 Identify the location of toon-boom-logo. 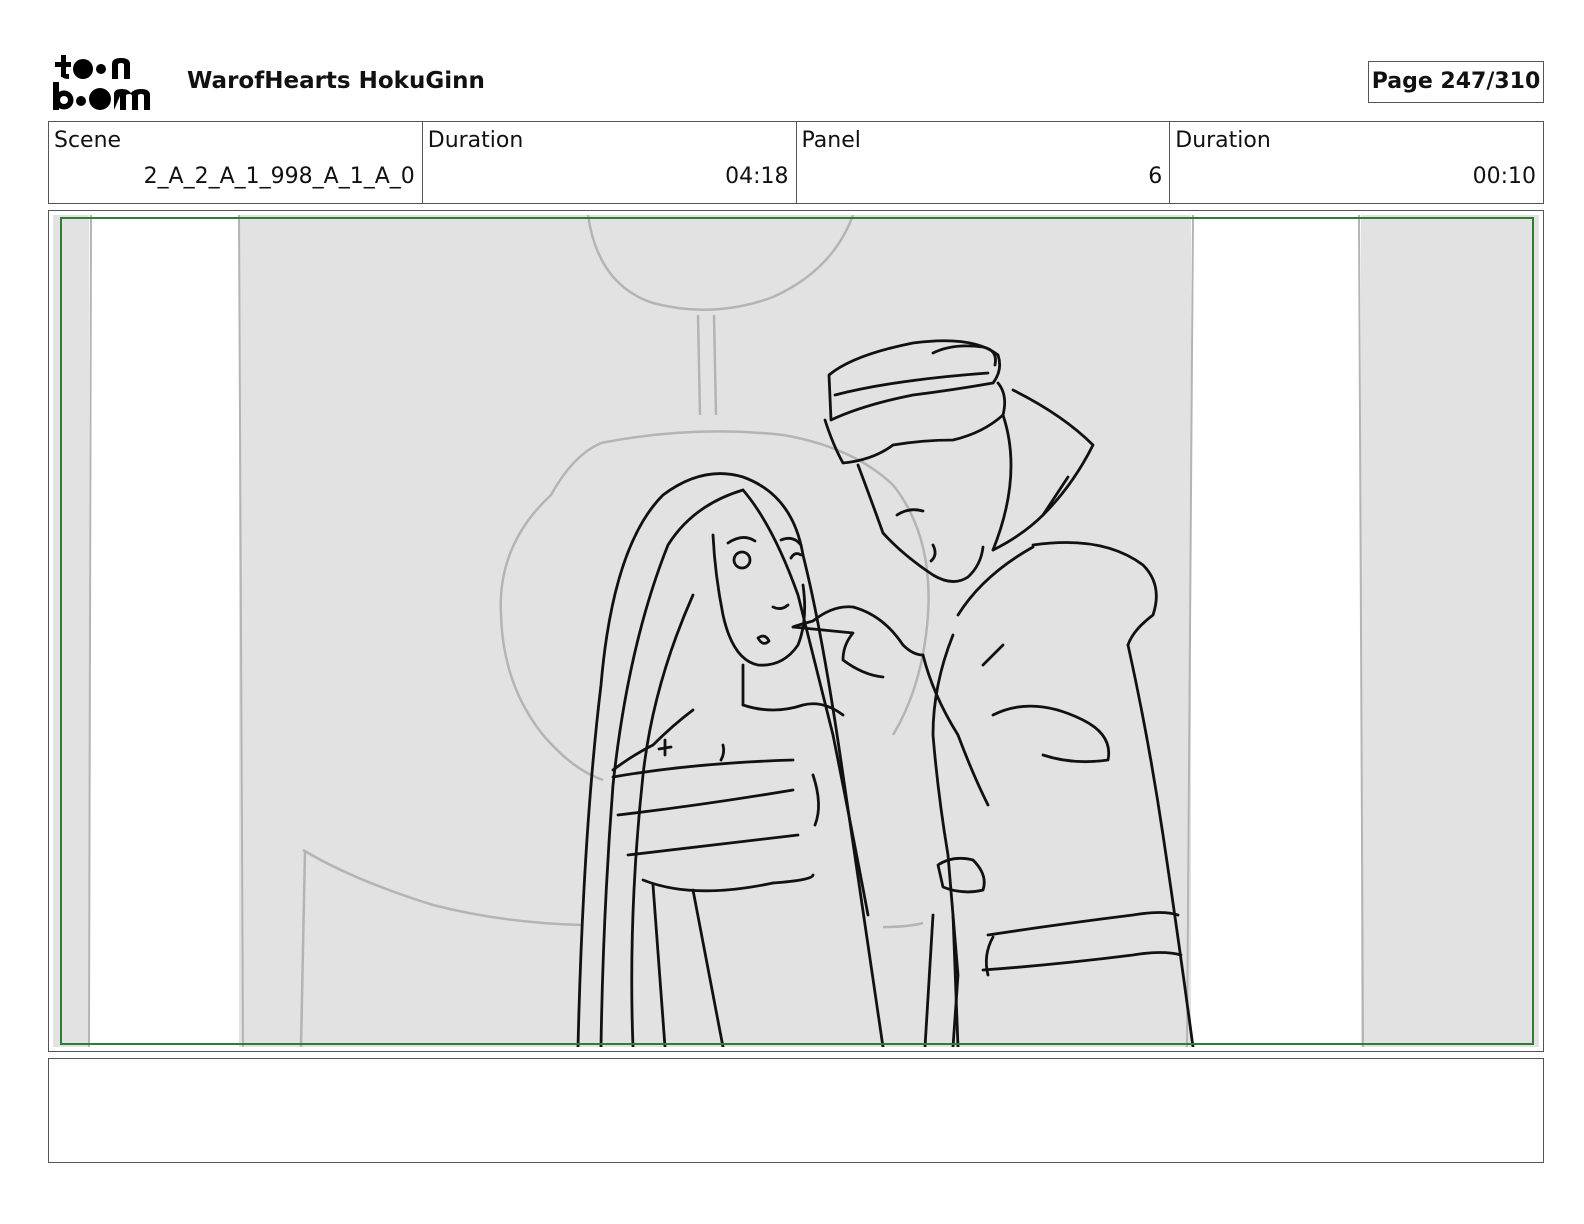
(101, 82).